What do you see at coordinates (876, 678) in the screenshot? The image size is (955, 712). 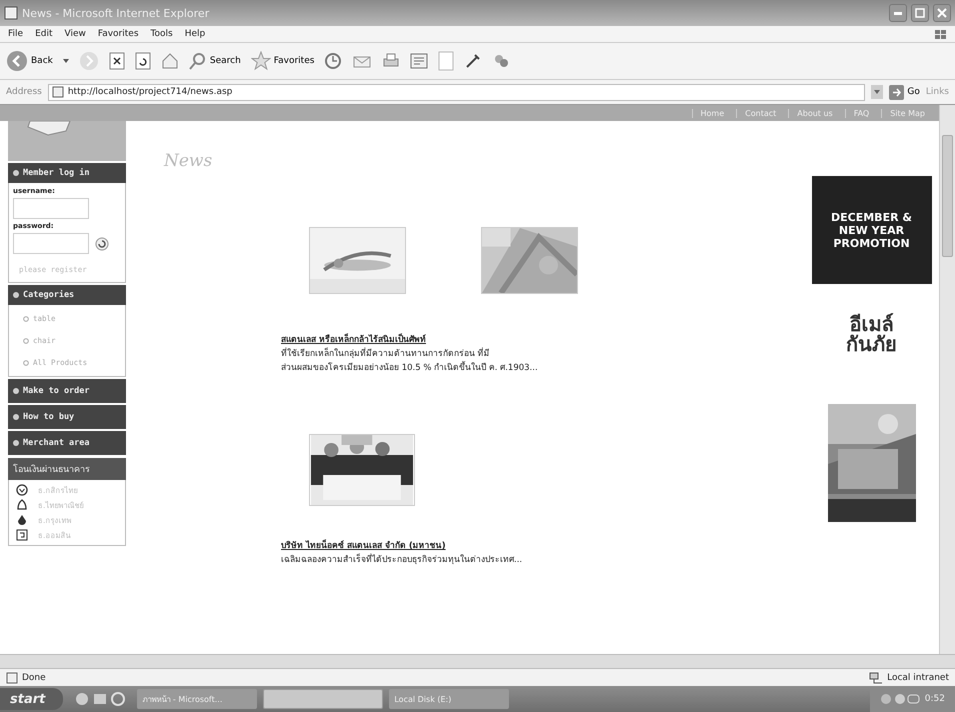 I see `network-icon` at bounding box center [876, 678].